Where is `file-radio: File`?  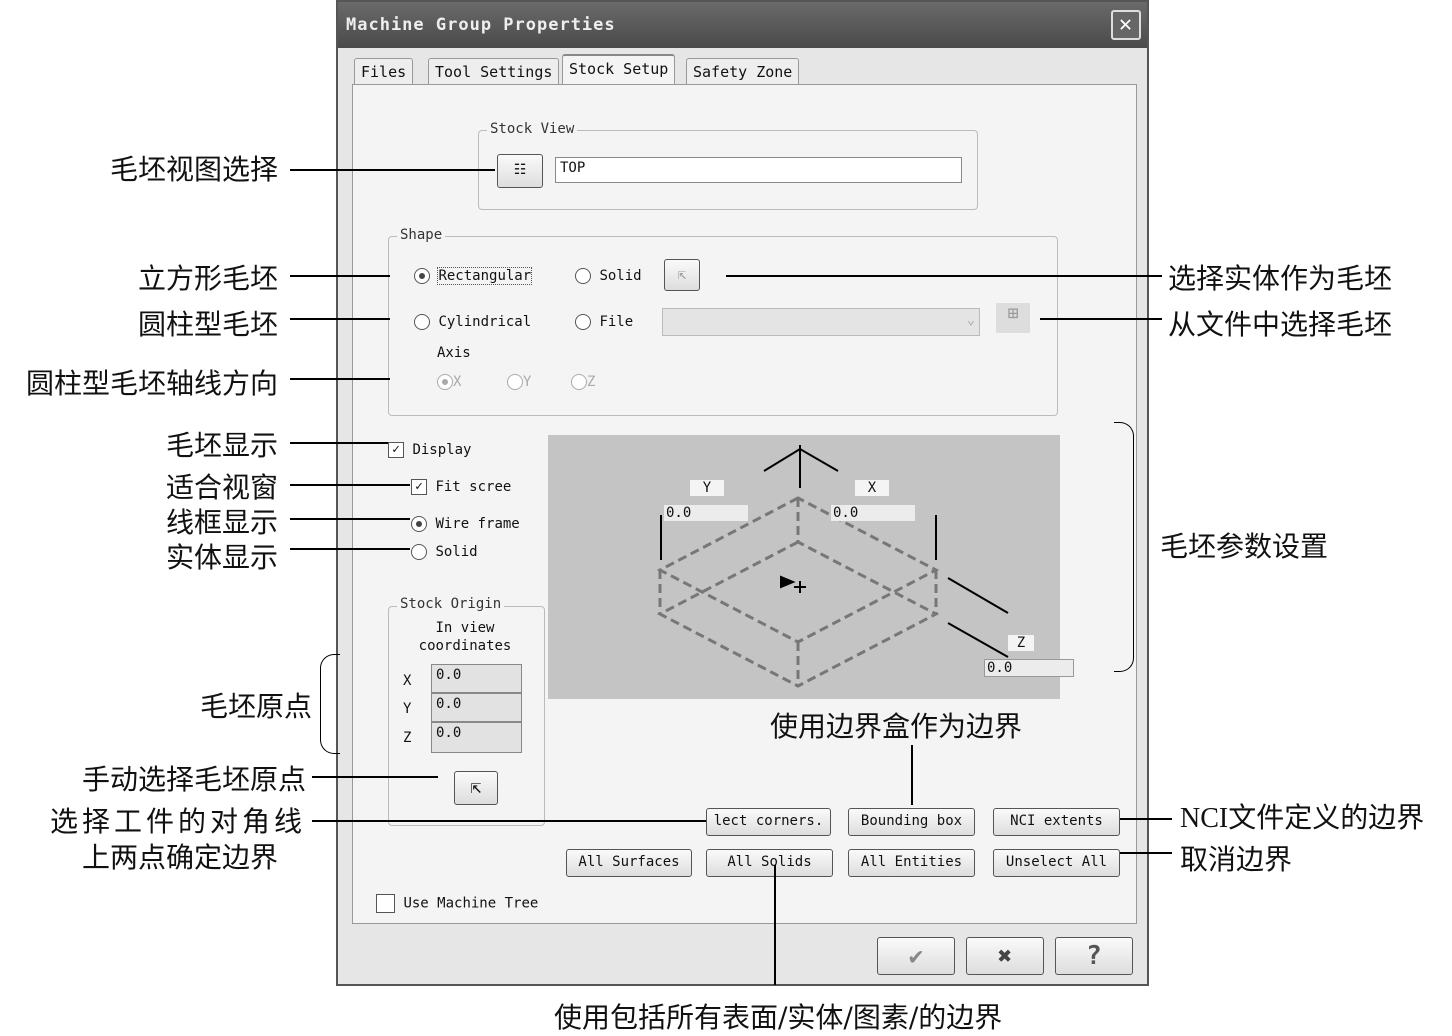 file-radio: File is located at coordinates (604, 322).